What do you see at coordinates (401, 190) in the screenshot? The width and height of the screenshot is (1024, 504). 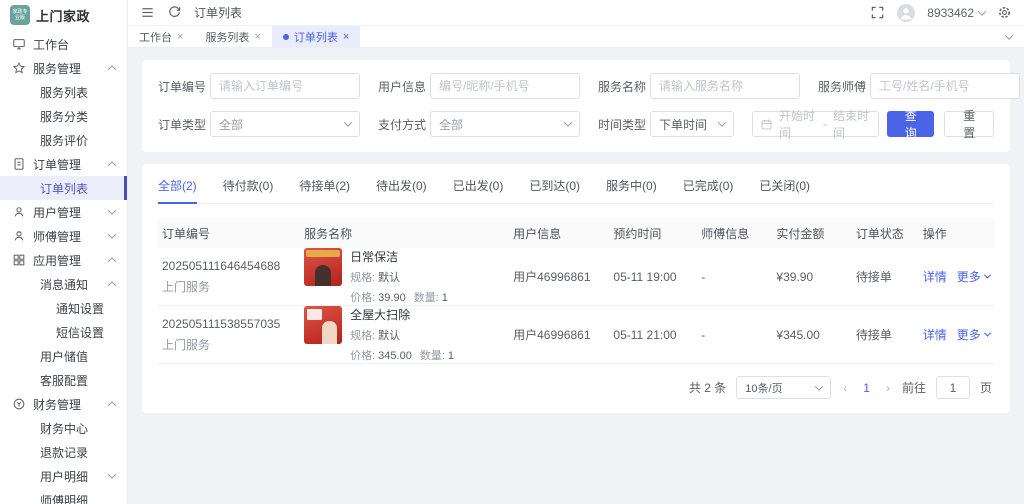 I see `status-tab-pending-depart: 待出发(0)` at bounding box center [401, 190].